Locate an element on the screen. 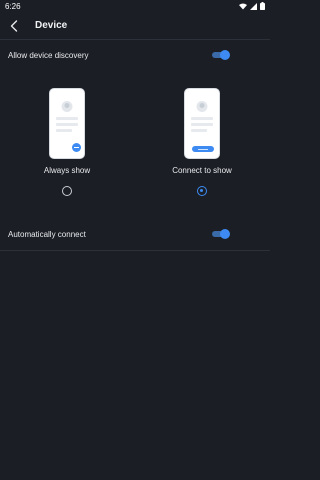 The height and width of the screenshot is (480, 320). signal-icon is located at coordinates (253, 6).